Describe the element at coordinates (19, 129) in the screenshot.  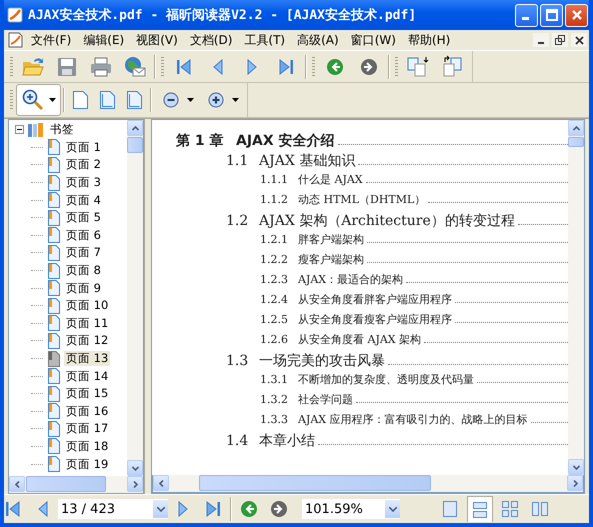
I see `collapse-icon` at that location.